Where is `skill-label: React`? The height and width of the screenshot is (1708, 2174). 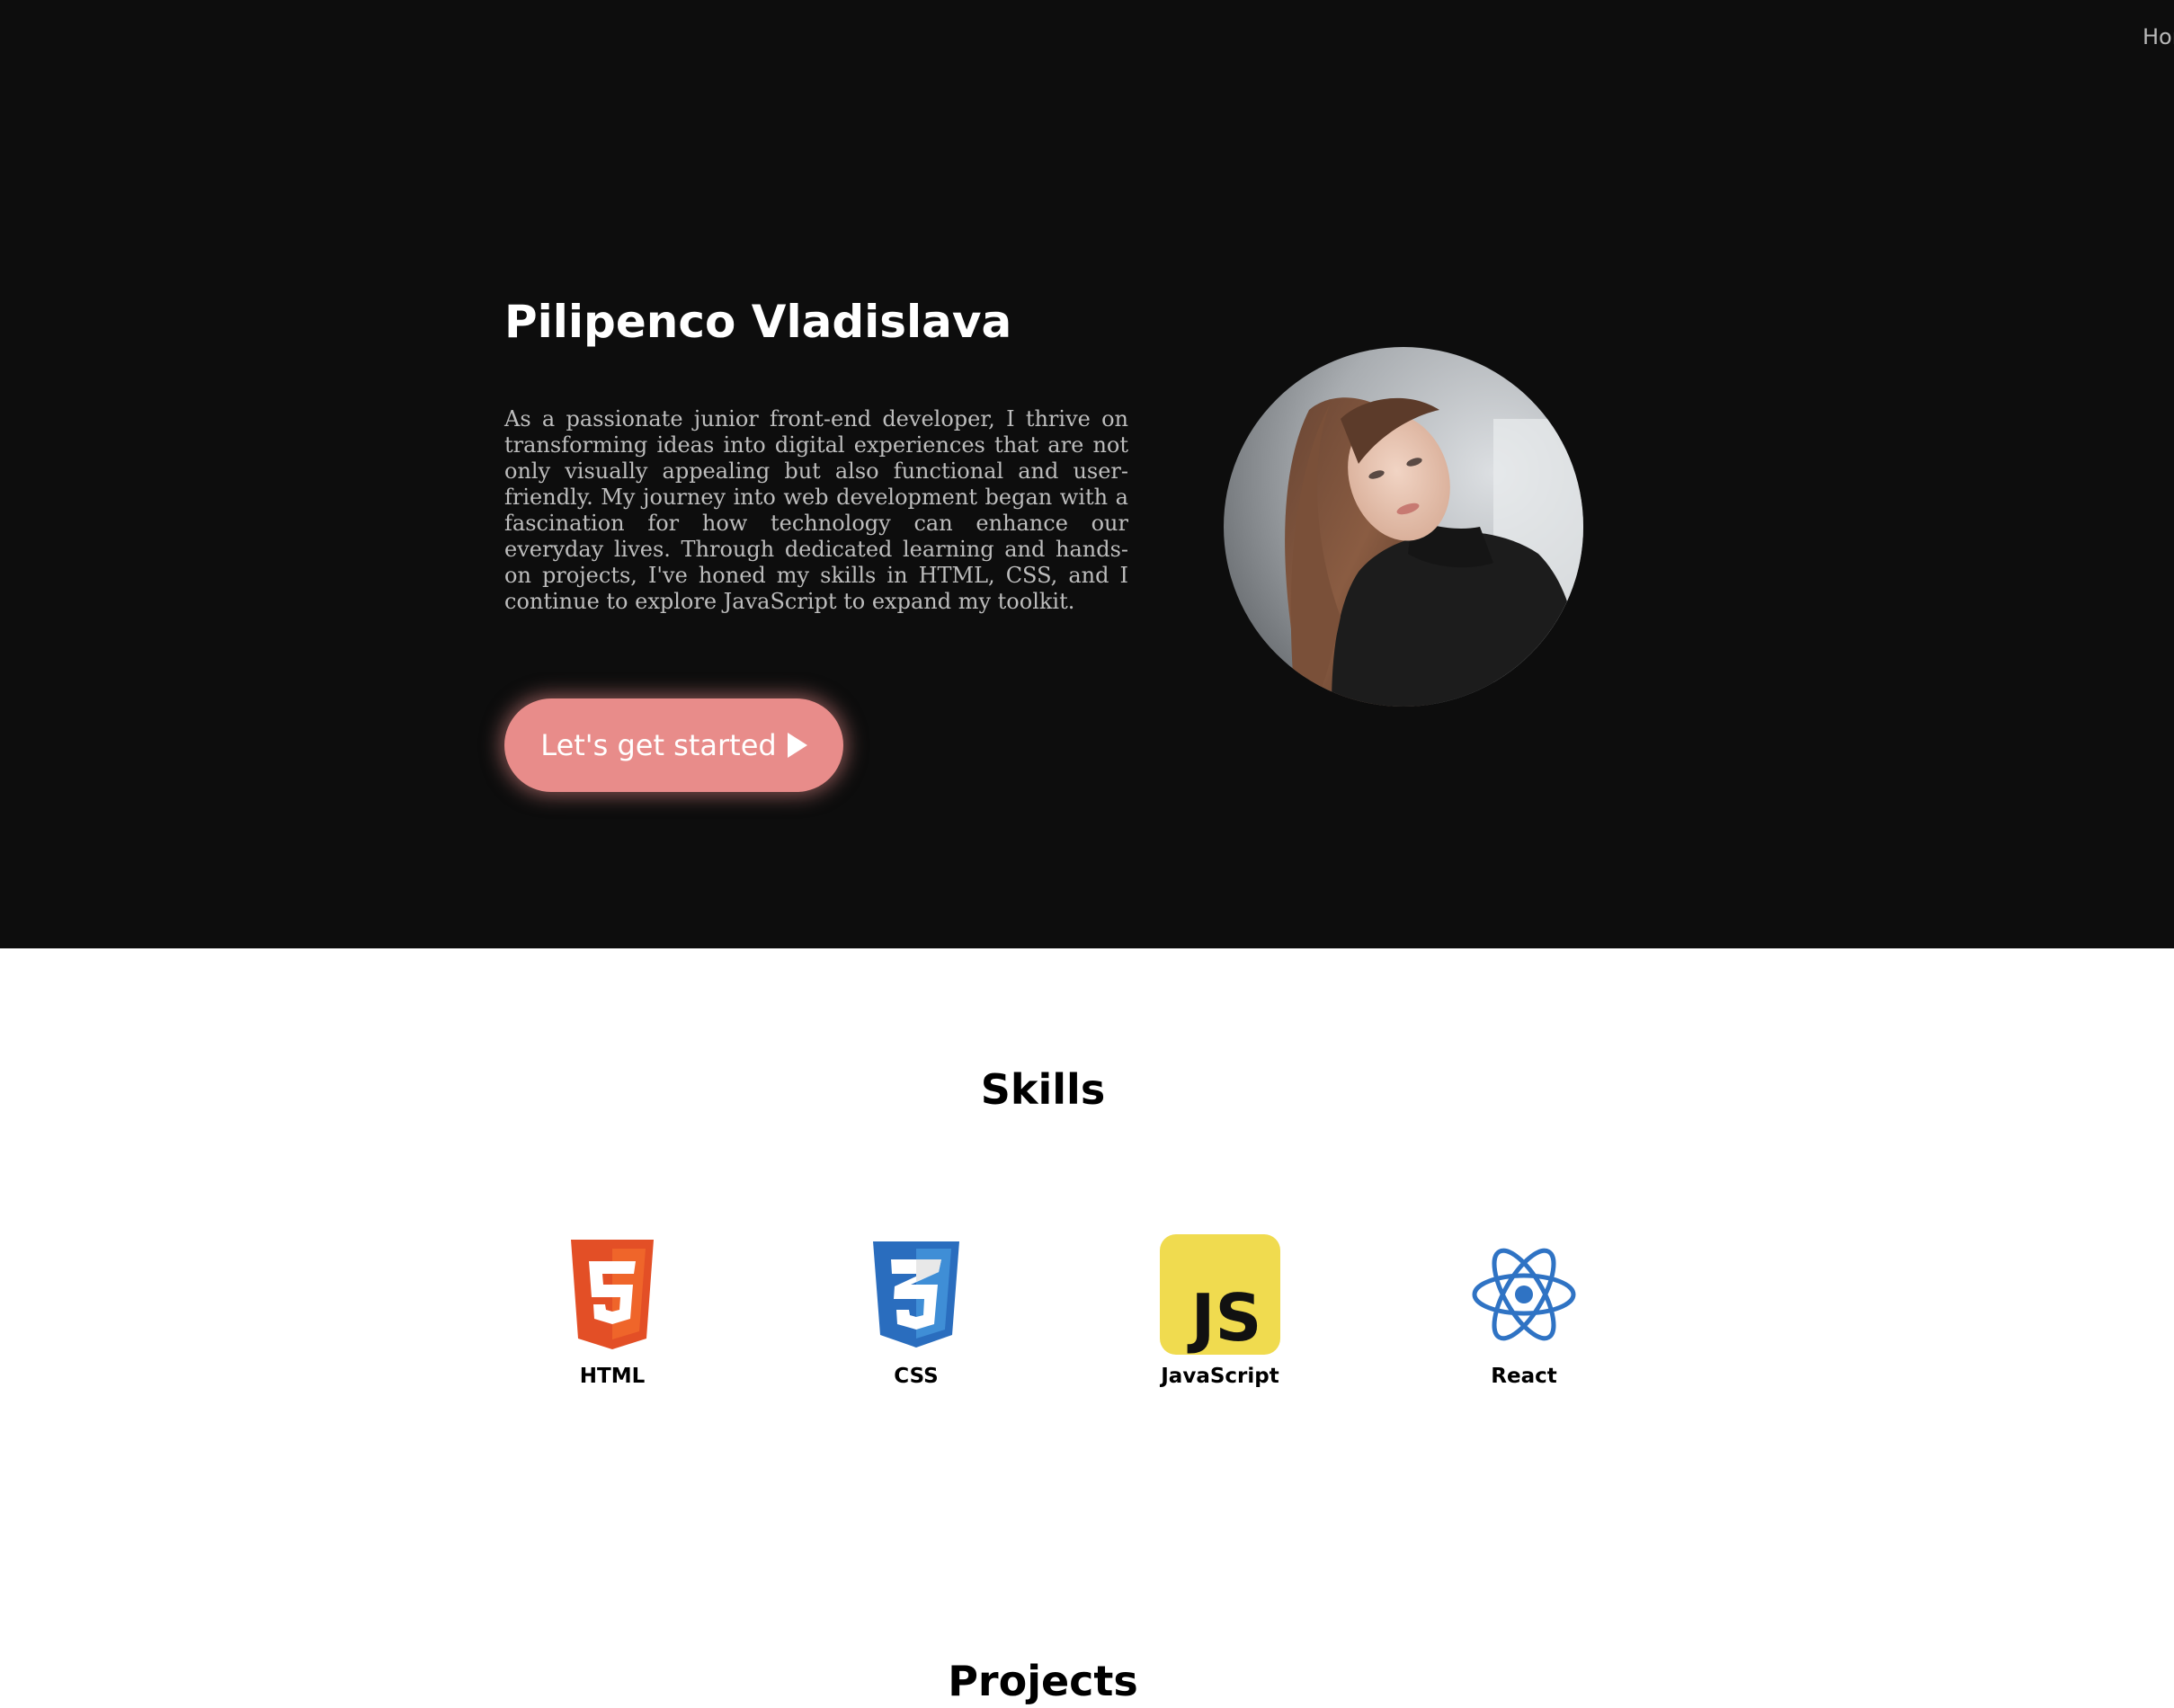 skill-label: React is located at coordinates (1524, 1376).